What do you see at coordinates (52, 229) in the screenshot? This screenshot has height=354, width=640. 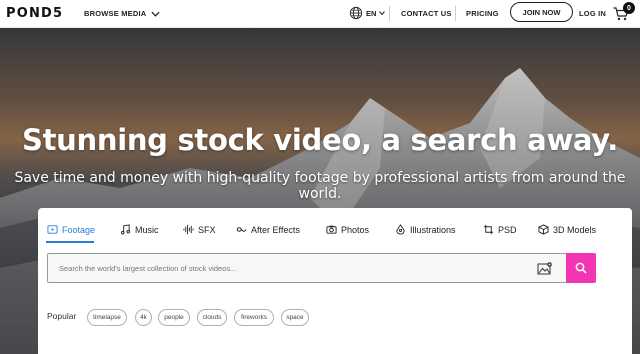 I see `footage-icon` at bounding box center [52, 229].